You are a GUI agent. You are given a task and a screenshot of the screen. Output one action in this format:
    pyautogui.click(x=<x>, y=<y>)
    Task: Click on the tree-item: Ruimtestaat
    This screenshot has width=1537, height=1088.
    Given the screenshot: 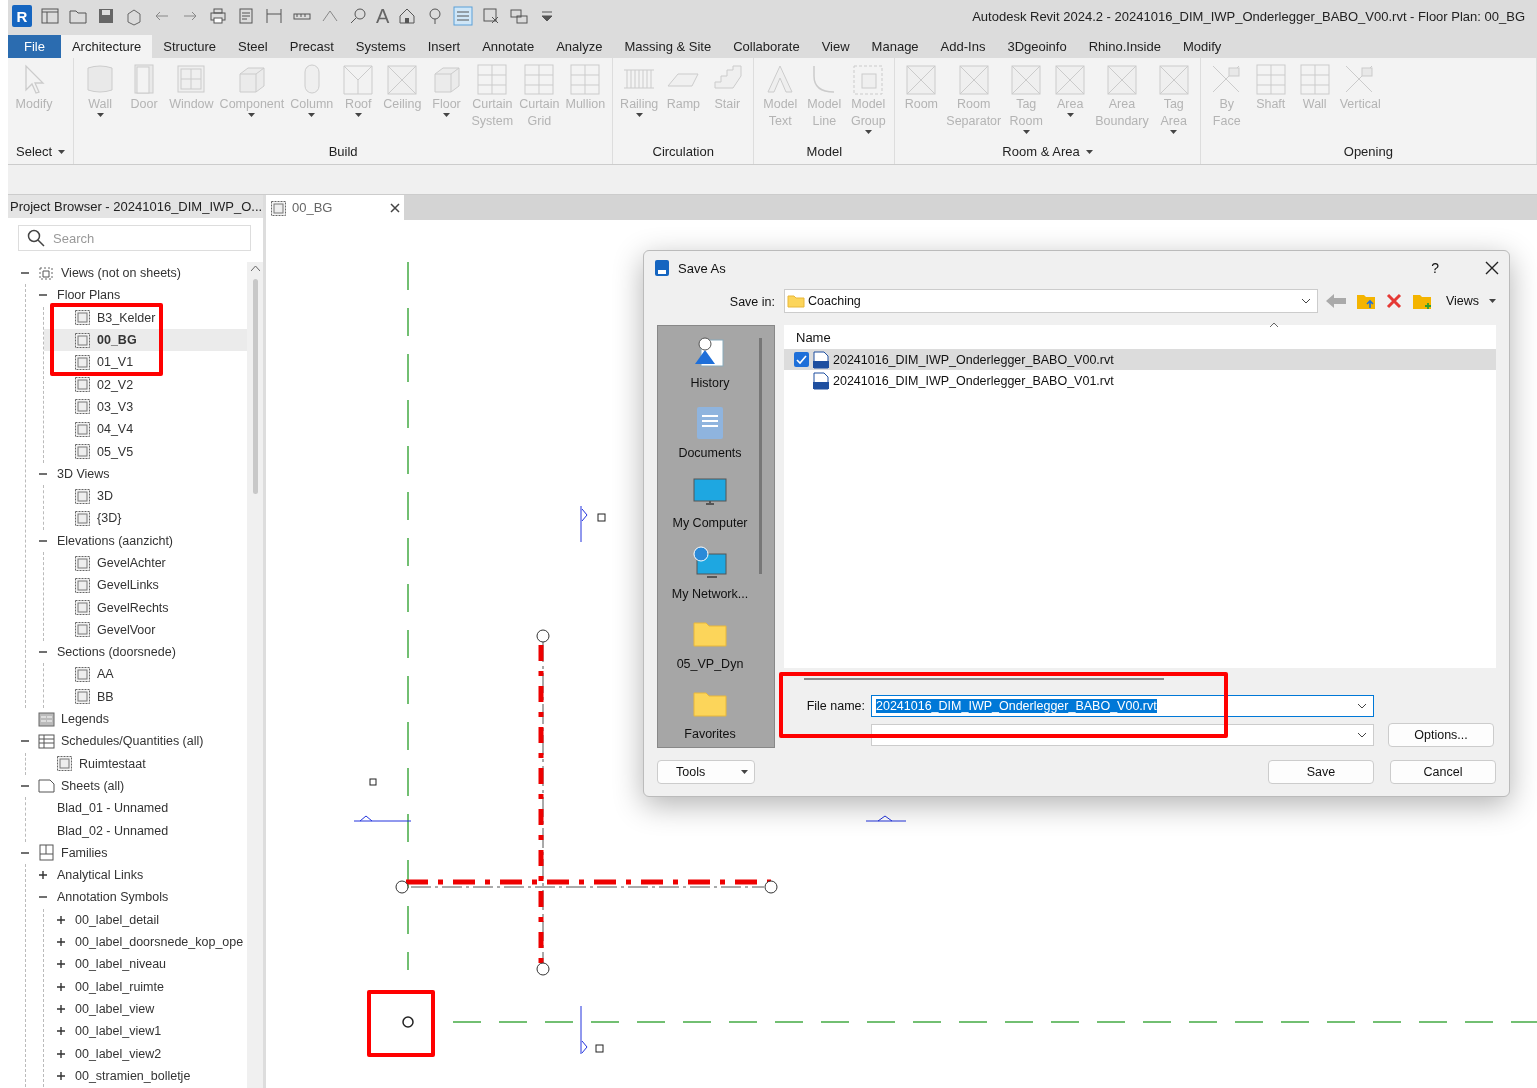 What is the action you would take?
    pyautogui.click(x=142, y=763)
    